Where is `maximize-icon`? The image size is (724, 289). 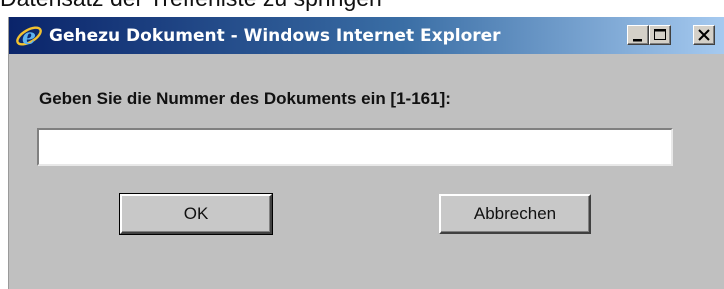
maximize-icon is located at coordinates (660, 34).